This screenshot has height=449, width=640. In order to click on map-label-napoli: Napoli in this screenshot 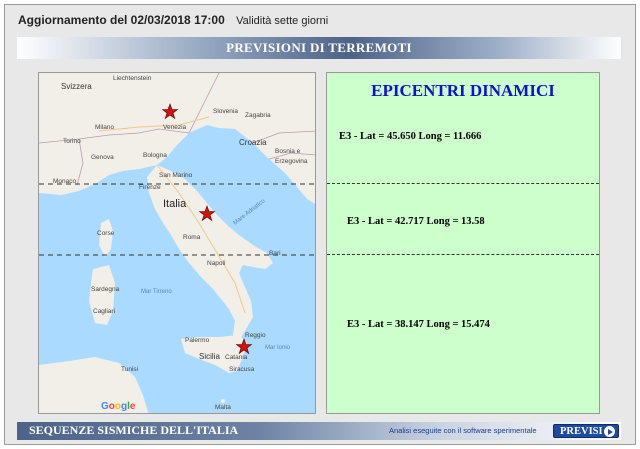, I will do `click(216, 263)`.